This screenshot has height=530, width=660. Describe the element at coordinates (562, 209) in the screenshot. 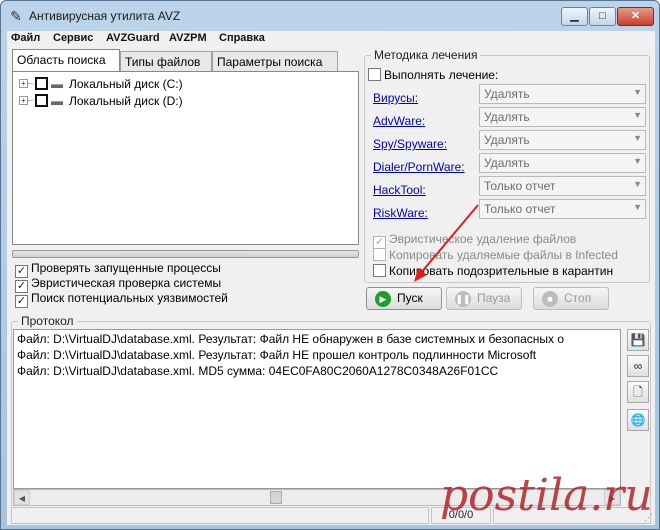

I see `riskware-action-select: Только отчет ▼` at that location.